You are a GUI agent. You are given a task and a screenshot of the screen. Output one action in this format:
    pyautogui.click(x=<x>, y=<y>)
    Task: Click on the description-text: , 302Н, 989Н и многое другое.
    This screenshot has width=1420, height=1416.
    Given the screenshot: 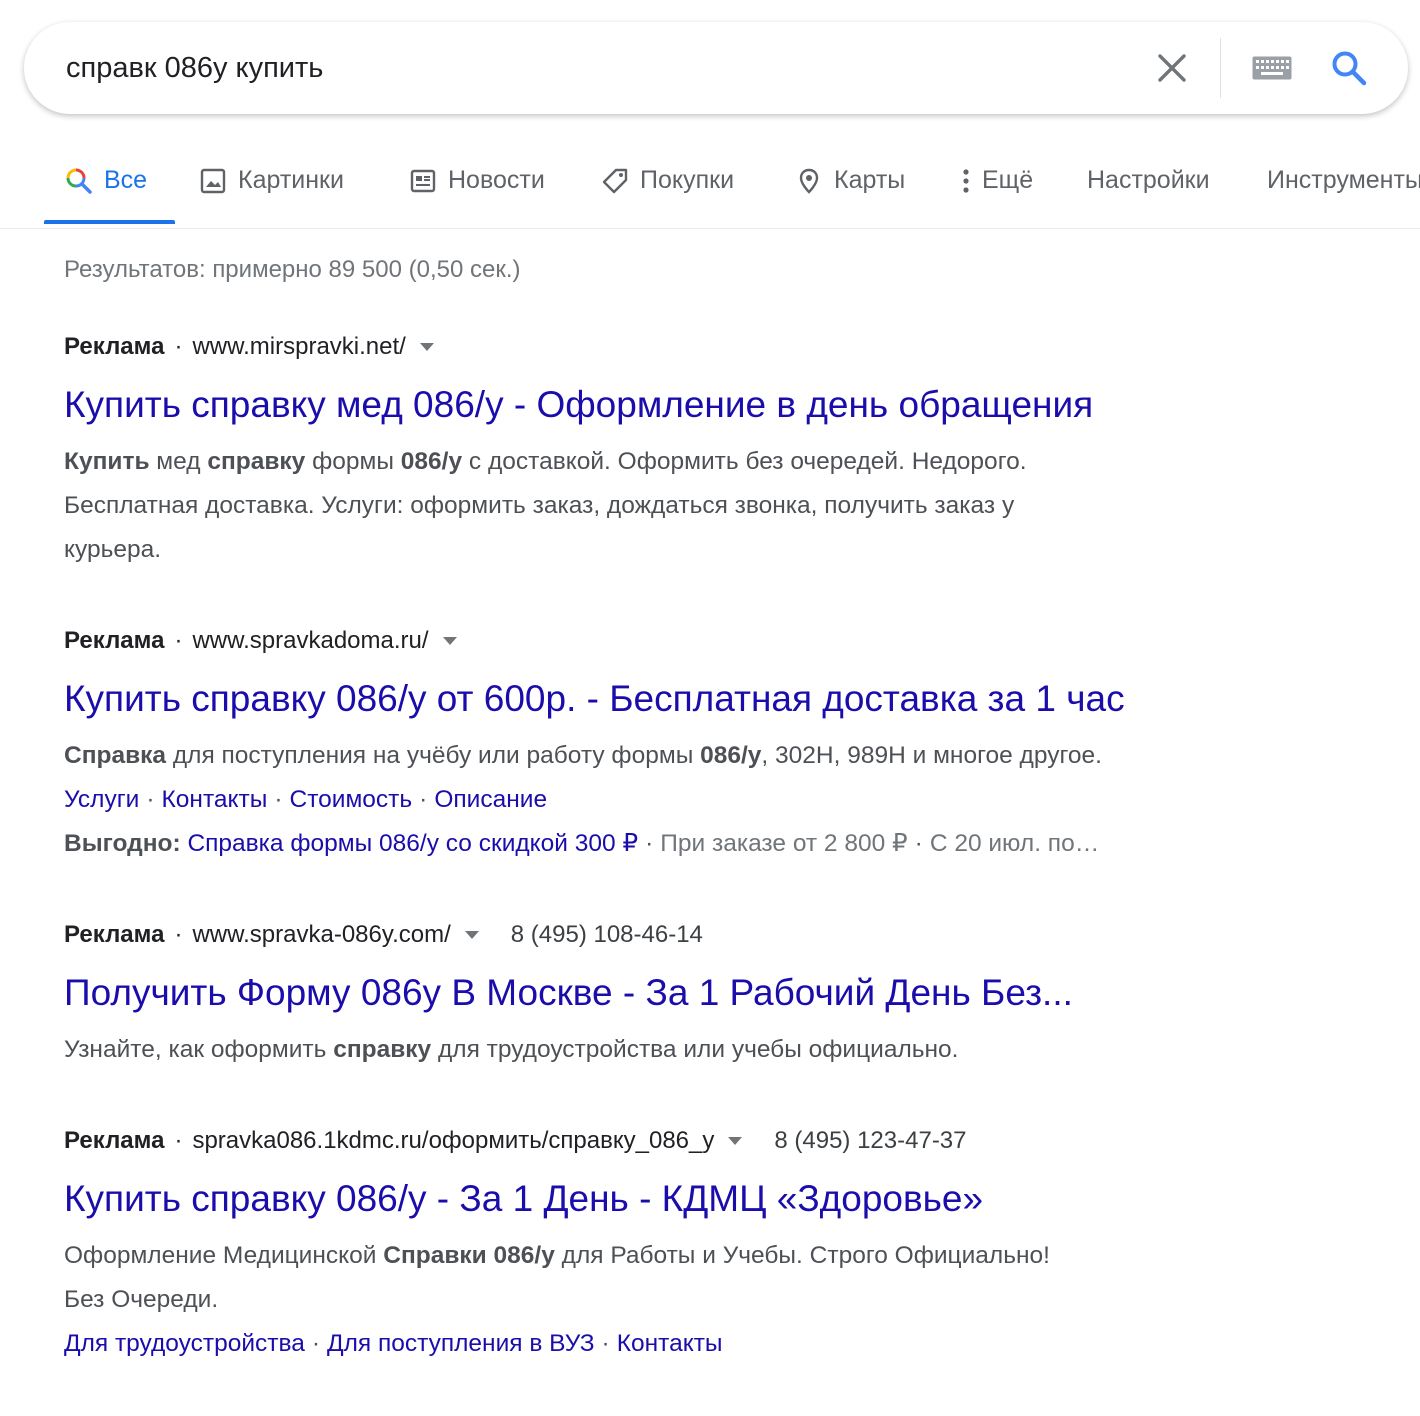 What is the action you would take?
    pyautogui.click(x=931, y=755)
    